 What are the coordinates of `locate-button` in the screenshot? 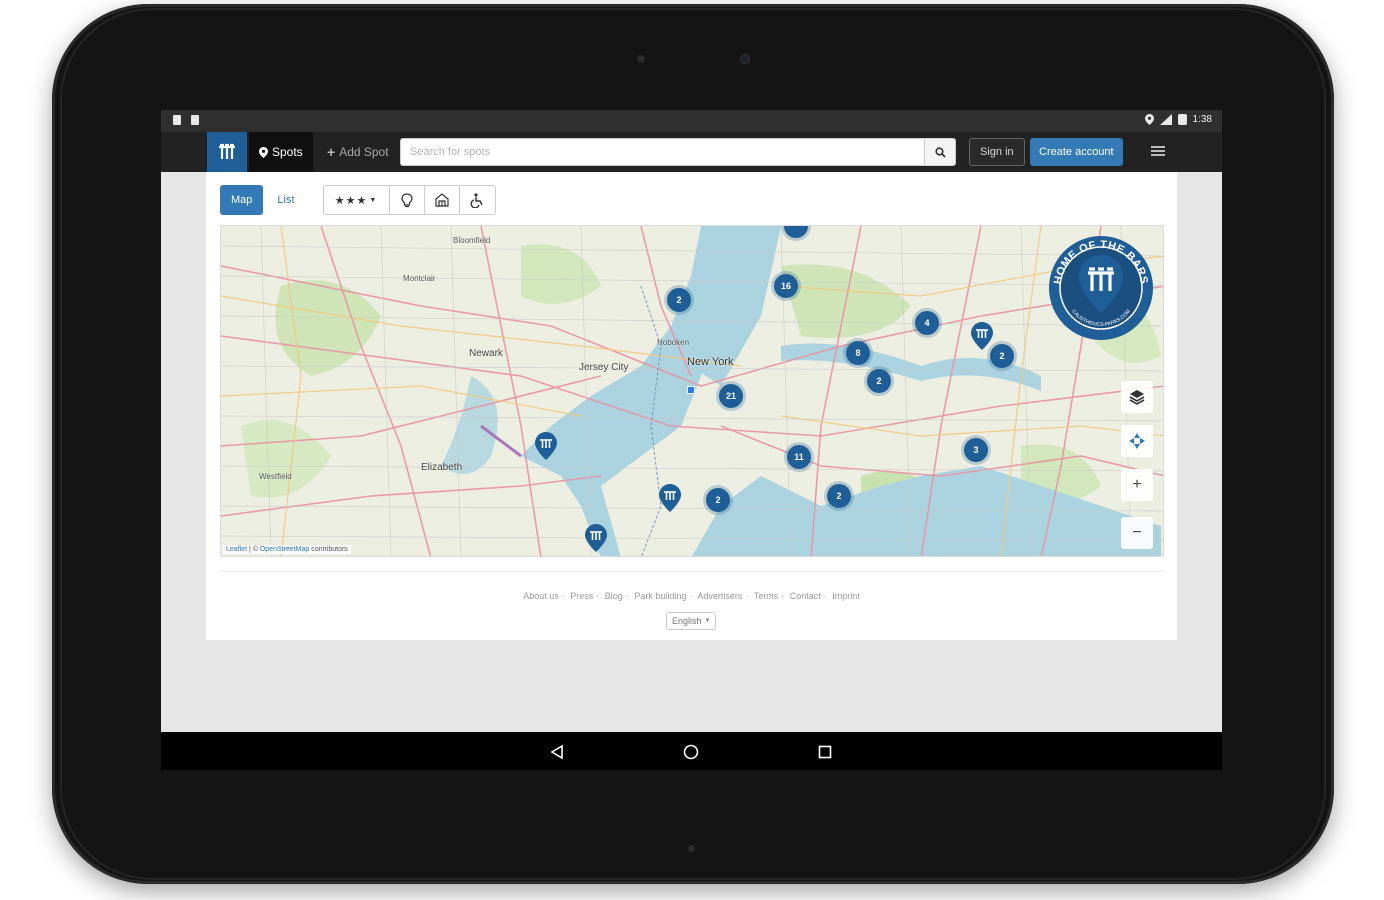 It's located at (1137, 441).